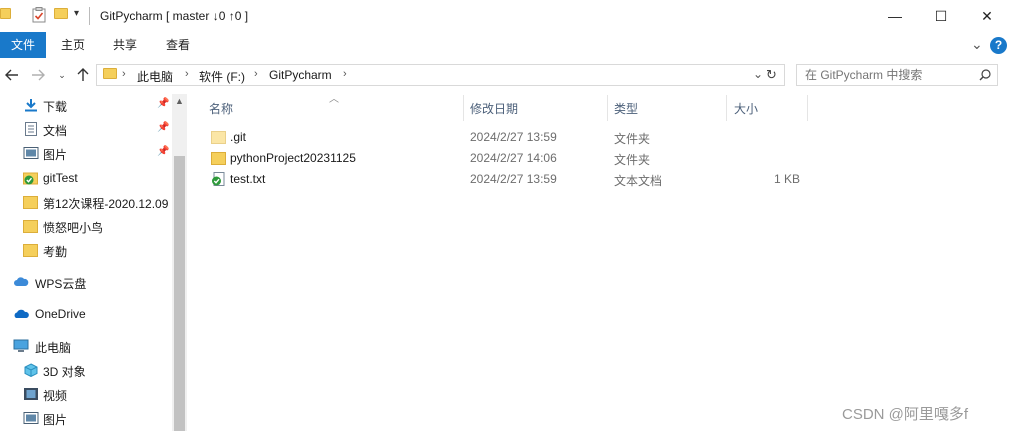  Describe the element at coordinates (300, 75) in the screenshot. I see `breadcrumb-current-folder: GitPycharm` at that location.